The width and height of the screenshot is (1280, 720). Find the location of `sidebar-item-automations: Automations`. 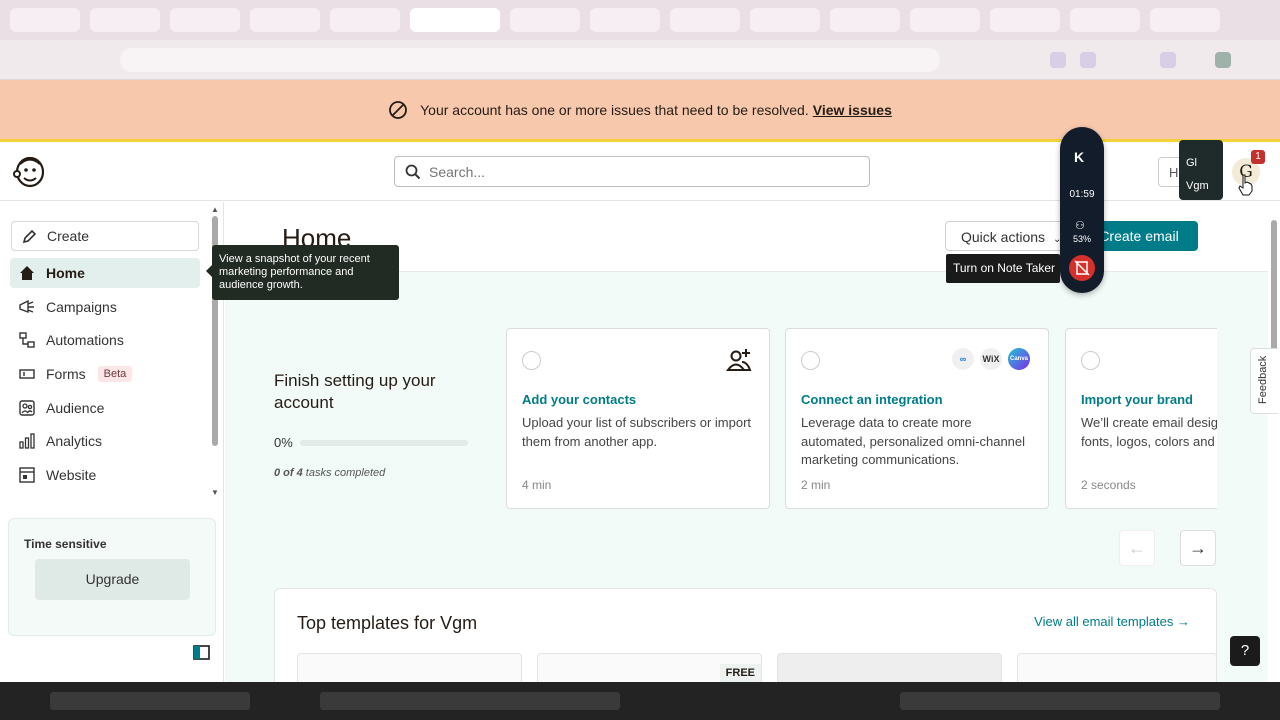

sidebar-item-automations: Automations is located at coordinates (105, 340).